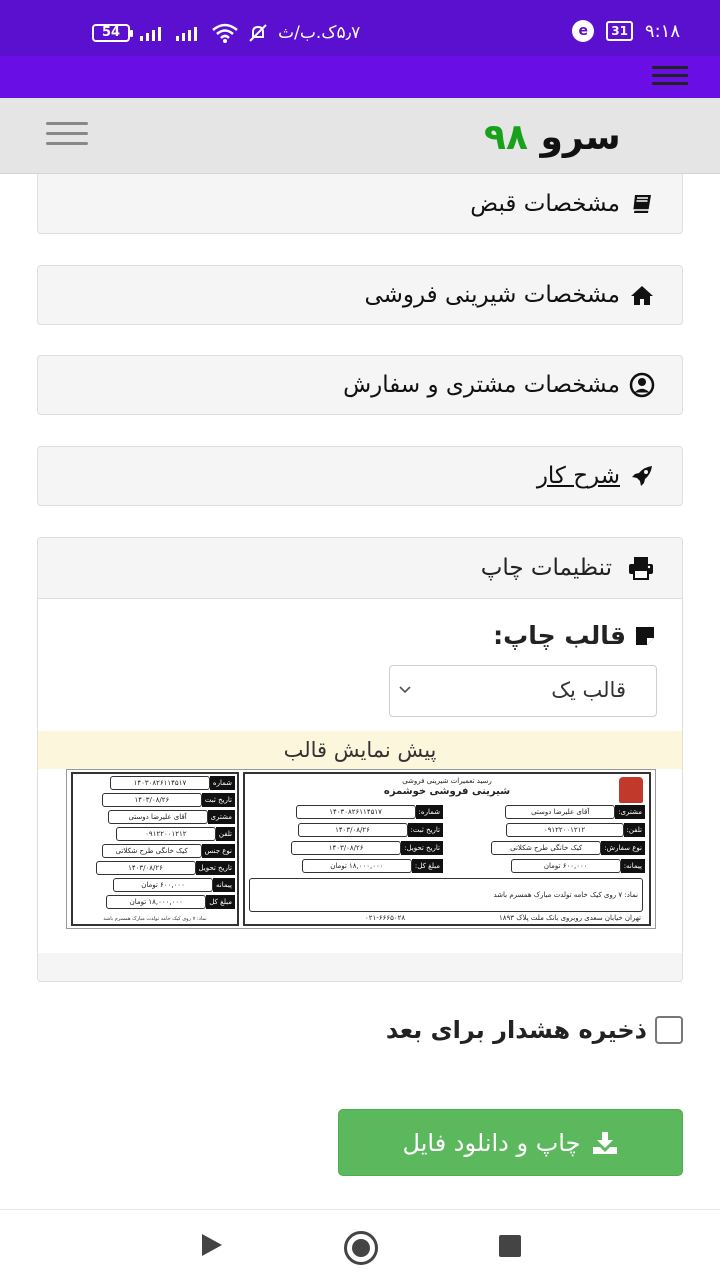 The image size is (720, 1280). I want to click on wifi-icon, so click(225, 33).